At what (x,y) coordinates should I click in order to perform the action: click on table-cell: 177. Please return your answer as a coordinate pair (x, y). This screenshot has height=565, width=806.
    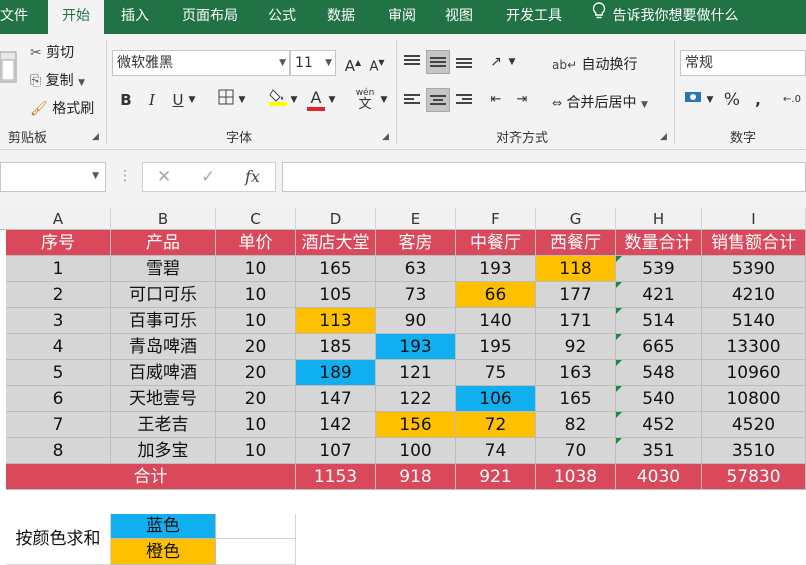
    Looking at the image, I should click on (576, 295).